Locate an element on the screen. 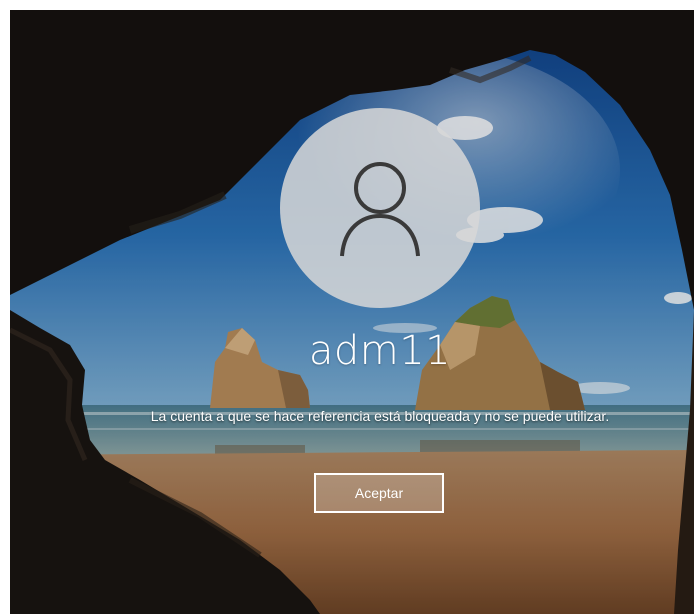 This screenshot has width=694, height=614. user-avatar is located at coordinates (380, 208).